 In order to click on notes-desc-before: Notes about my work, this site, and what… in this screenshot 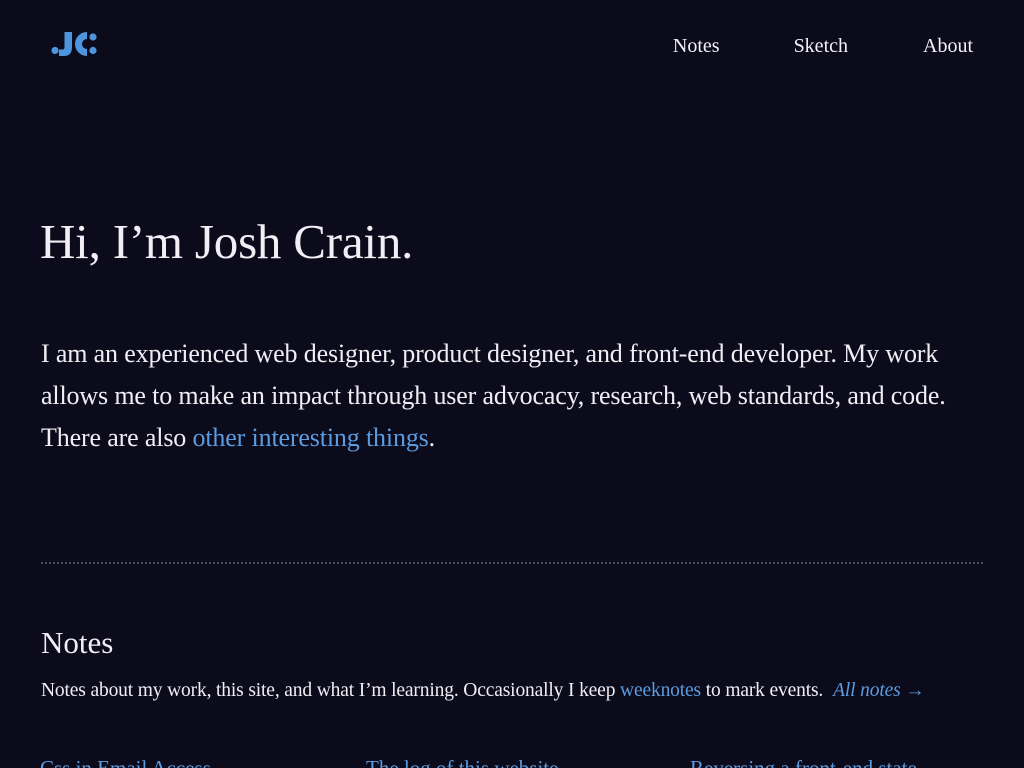, I will do `click(331, 690)`.